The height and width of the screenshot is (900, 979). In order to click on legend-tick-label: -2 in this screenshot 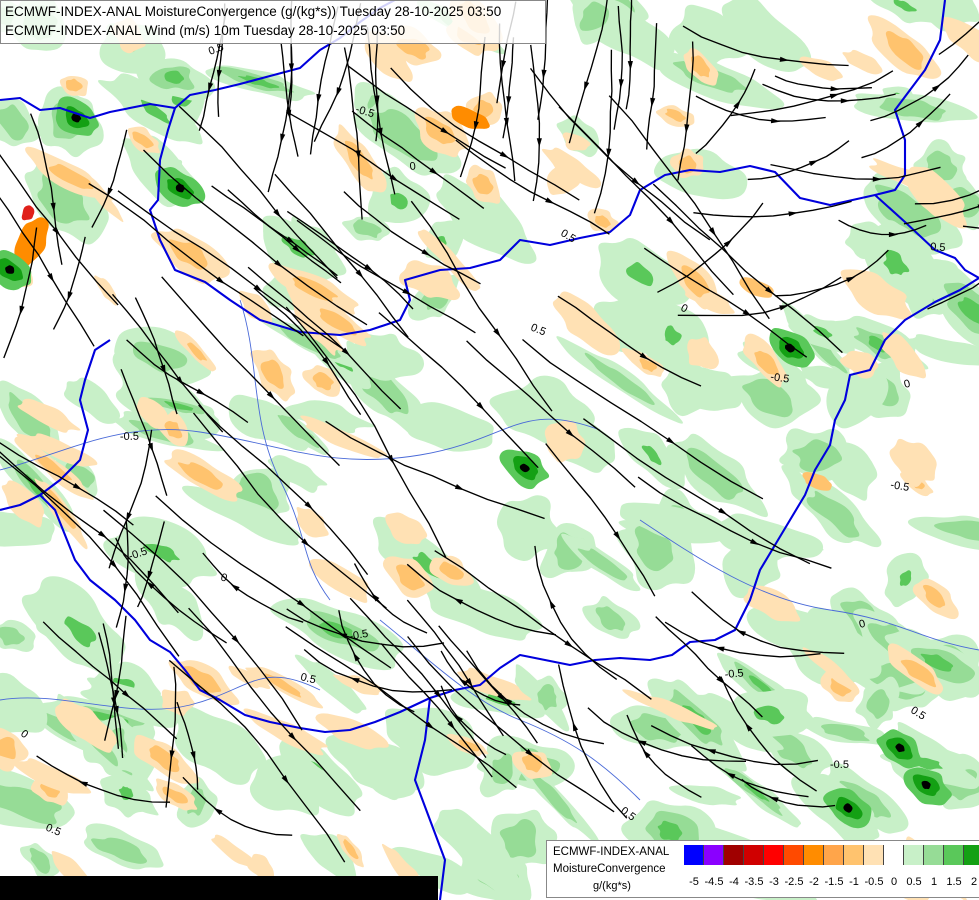, I will do `click(814, 882)`.